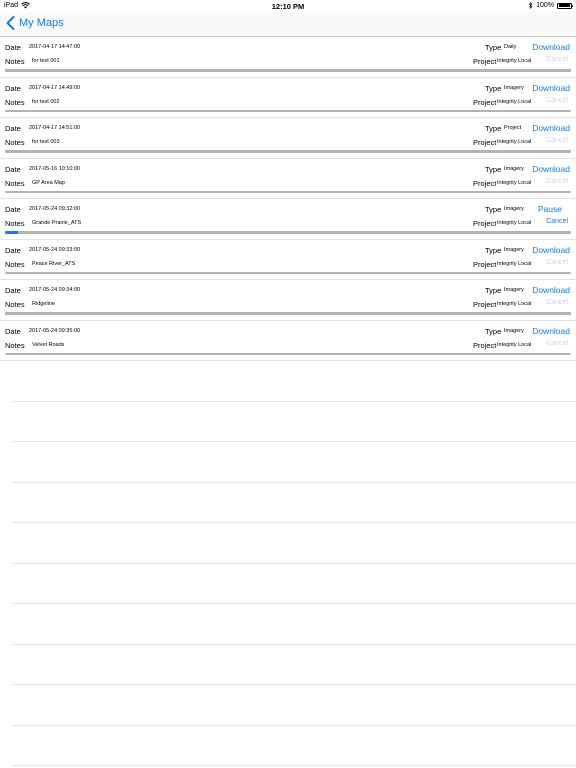 This screenshot has height=768, width=576. I want to click on date-value: 2017-05-24 09:35:00, so click(55, 330).